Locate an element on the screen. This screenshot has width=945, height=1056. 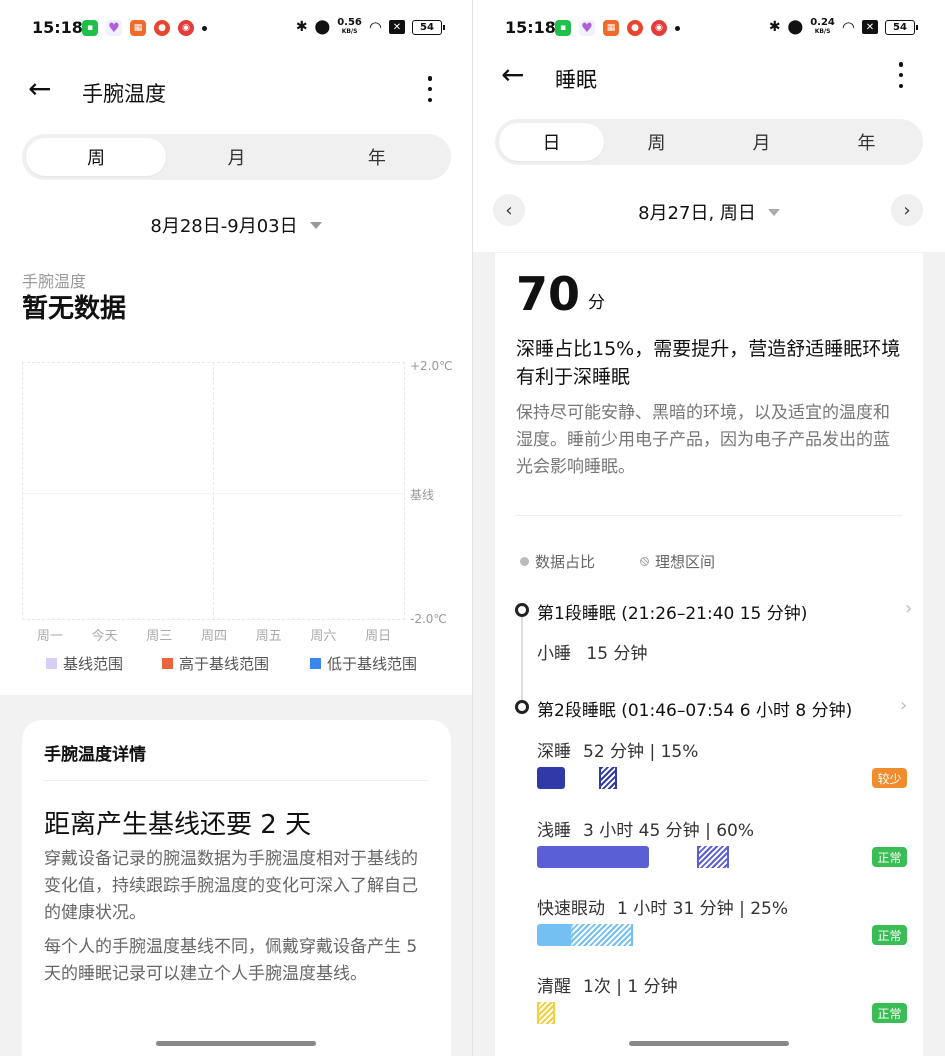
x-axis-label: 周六 is located at coordinates (323, 636).